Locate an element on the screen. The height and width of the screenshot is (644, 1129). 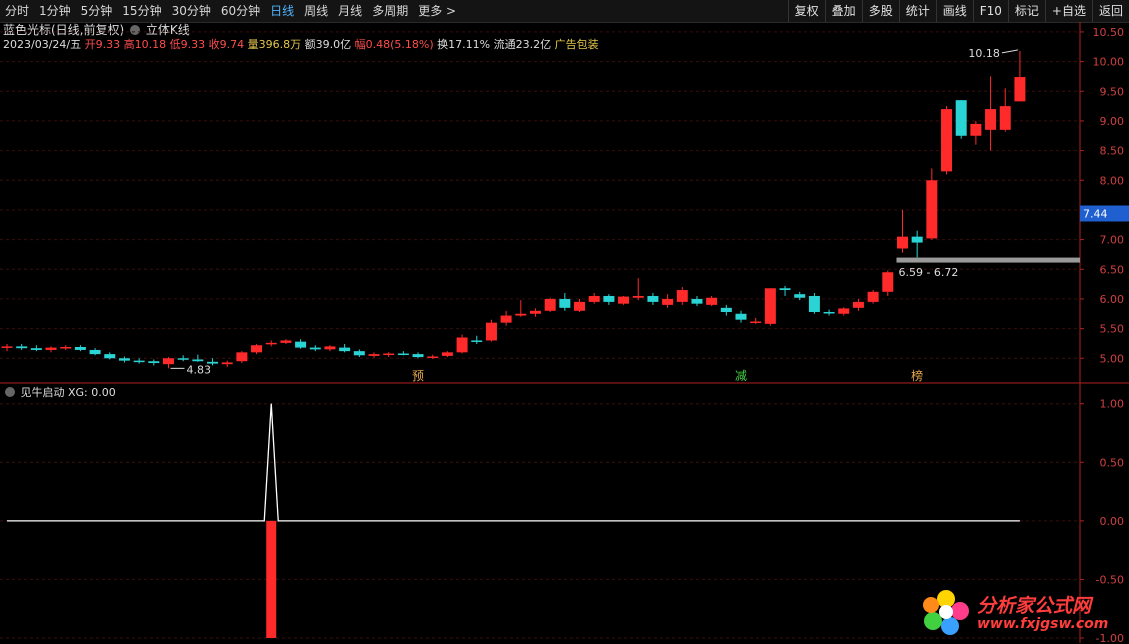
tab-5: 60分钟 is located at coordinates (240, 11).